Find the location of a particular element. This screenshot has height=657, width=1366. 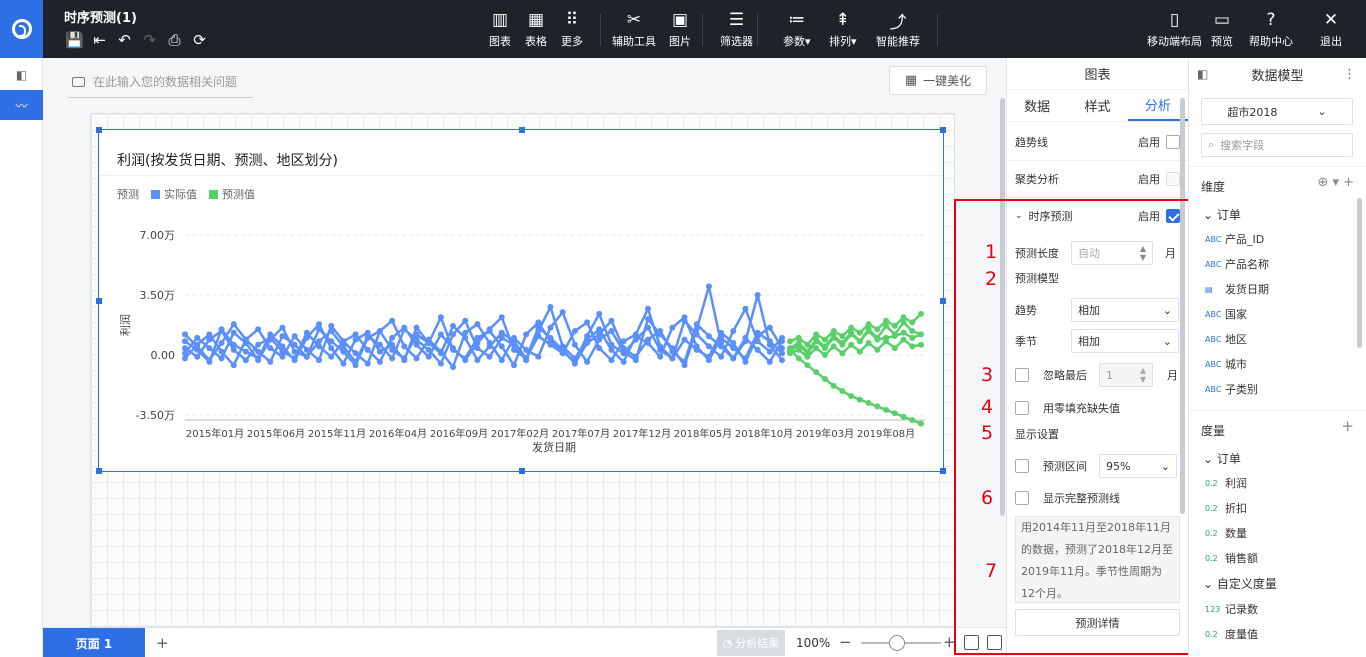

toolbar-chart-label: 图表 is located at coordinates (500, 41).